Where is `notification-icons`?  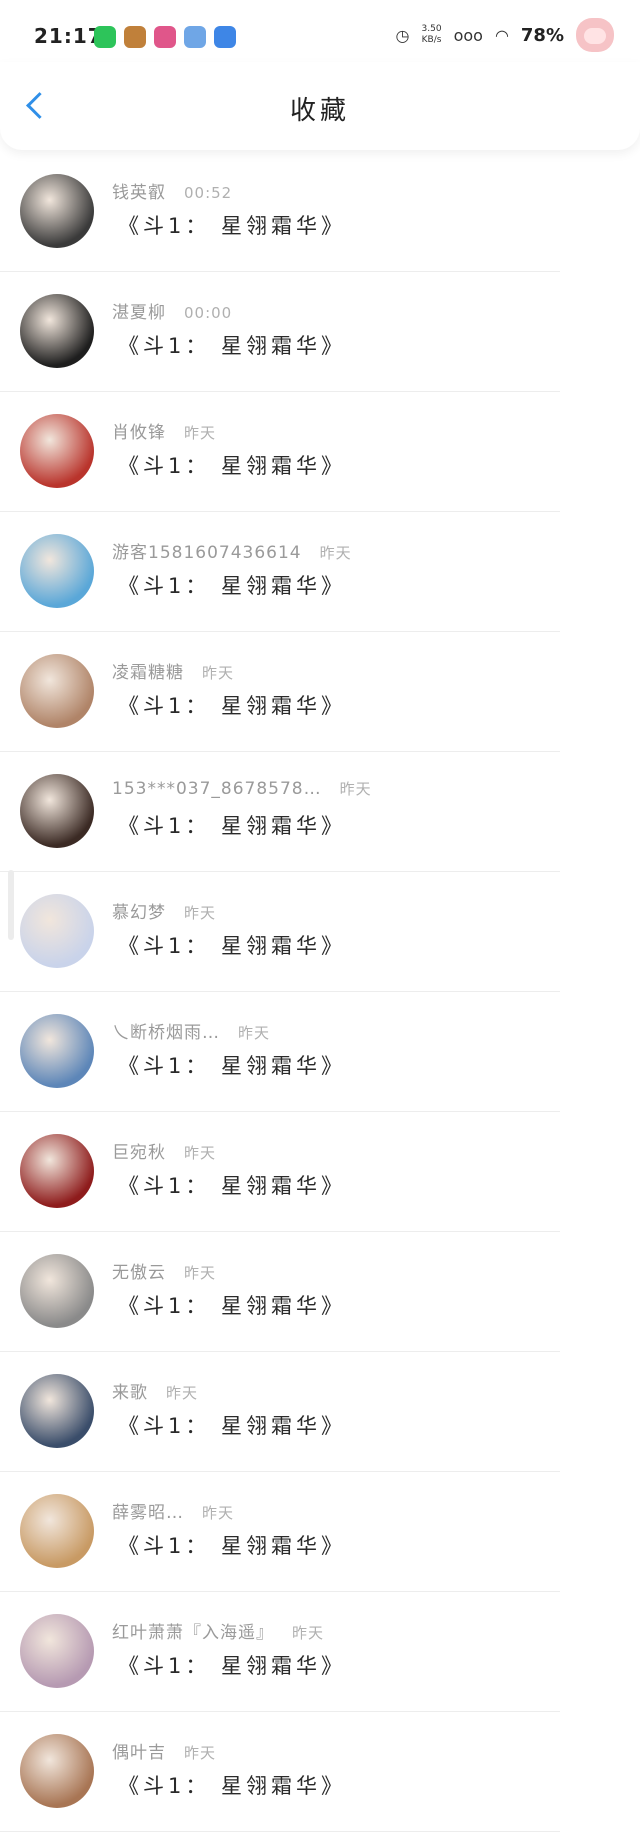
notification-icons is located at coordinates (165, 37).